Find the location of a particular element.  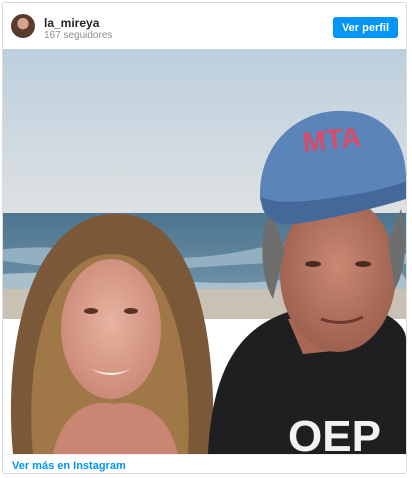

post-header: la_mireya 167 seguidores Ver perfil is located at coordinates (204, 26).